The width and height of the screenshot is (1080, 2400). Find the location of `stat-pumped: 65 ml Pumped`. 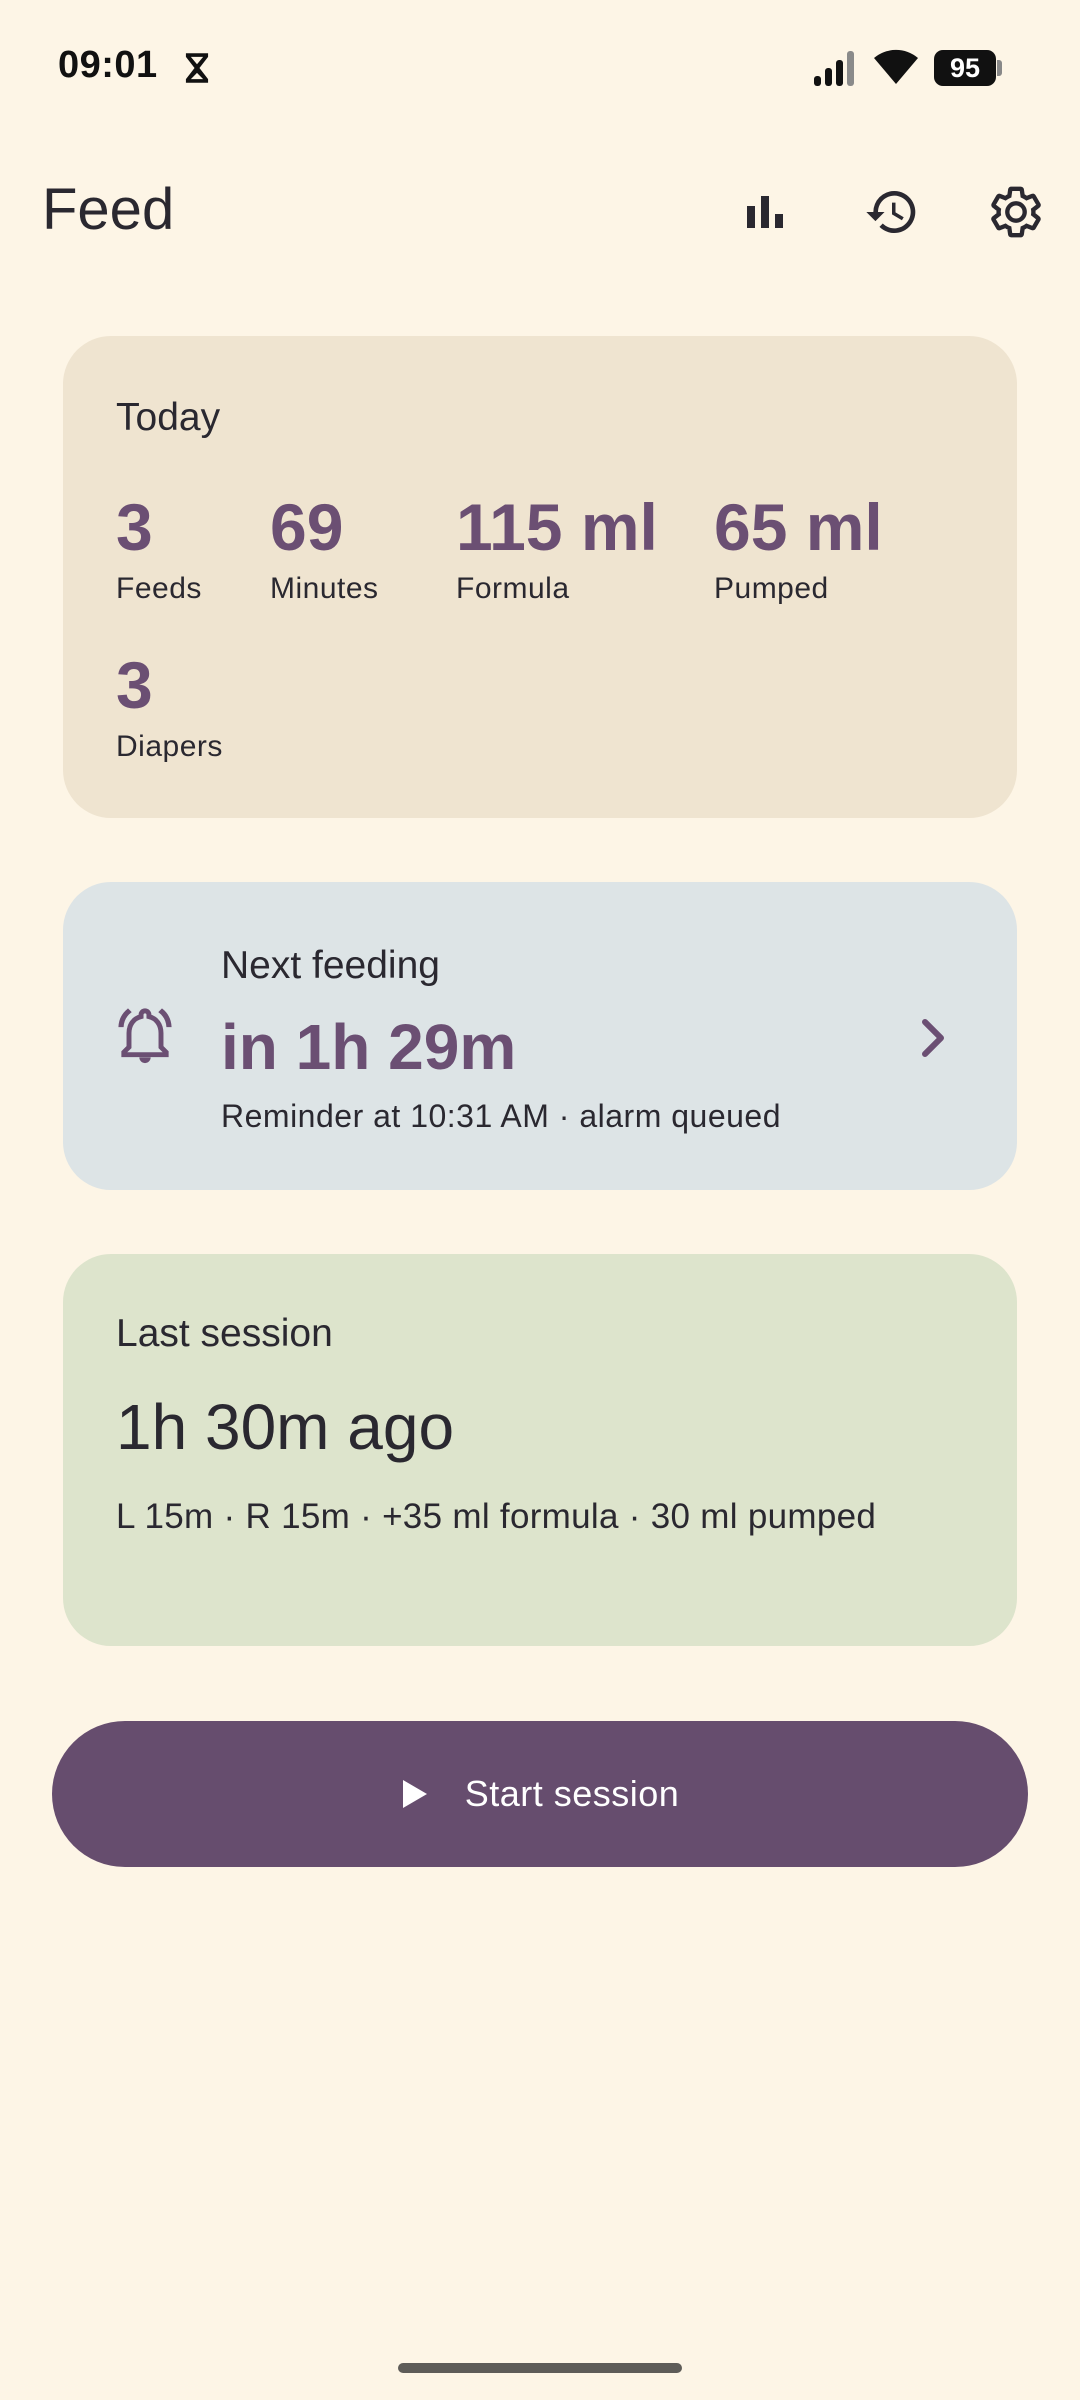

stat-pumped: 65 ml Pumped is located at coordinates (798, 550).